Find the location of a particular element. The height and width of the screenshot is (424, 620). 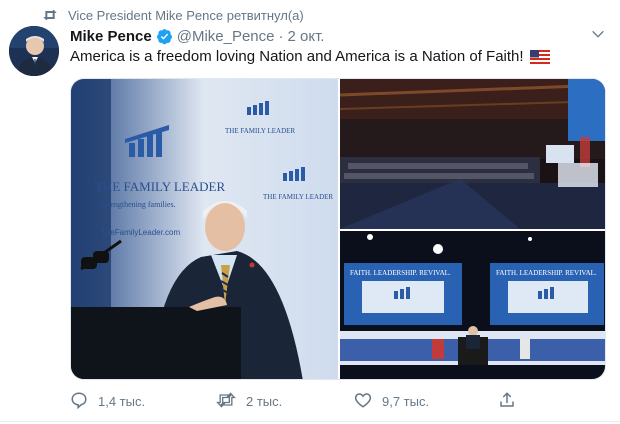

banner-url-text: TheFamilyLeader.com is located at coordinates (140, 232).